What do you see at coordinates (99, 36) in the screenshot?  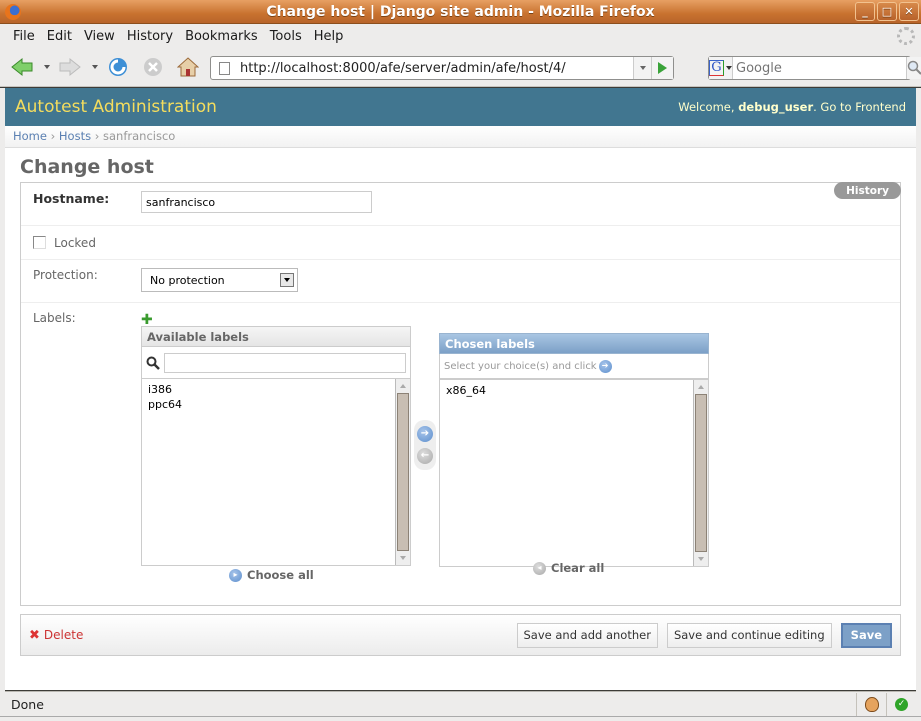 I see `menu-view: View` at bounding box center [99, 36].